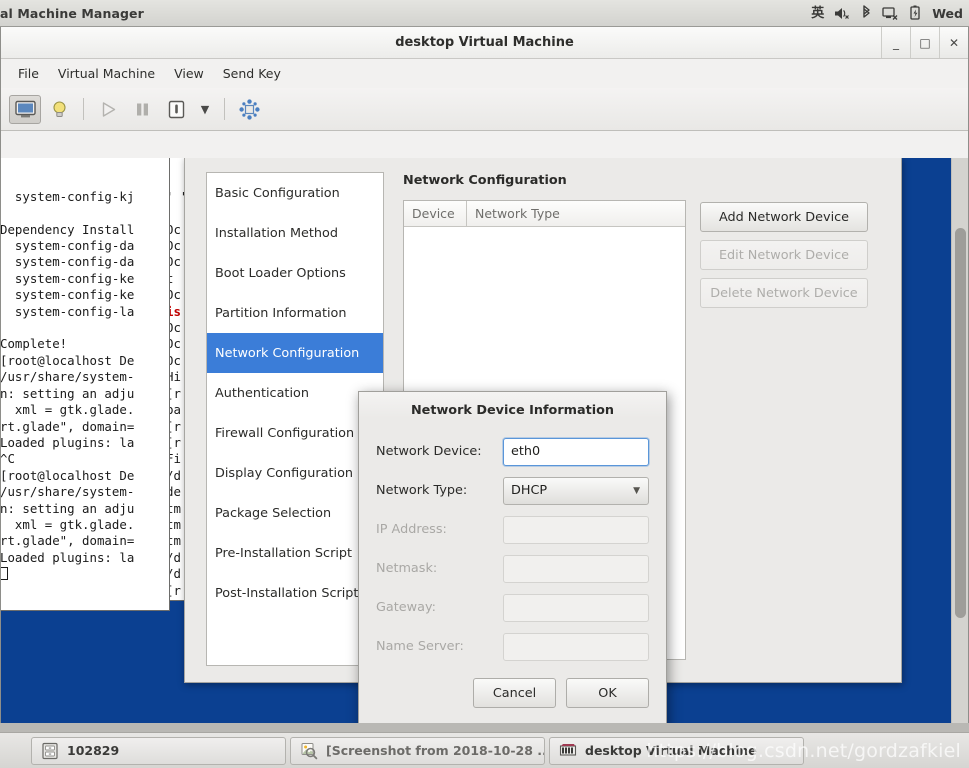  I want to click on table-header-row: Device Network Type, so click(544, 214).